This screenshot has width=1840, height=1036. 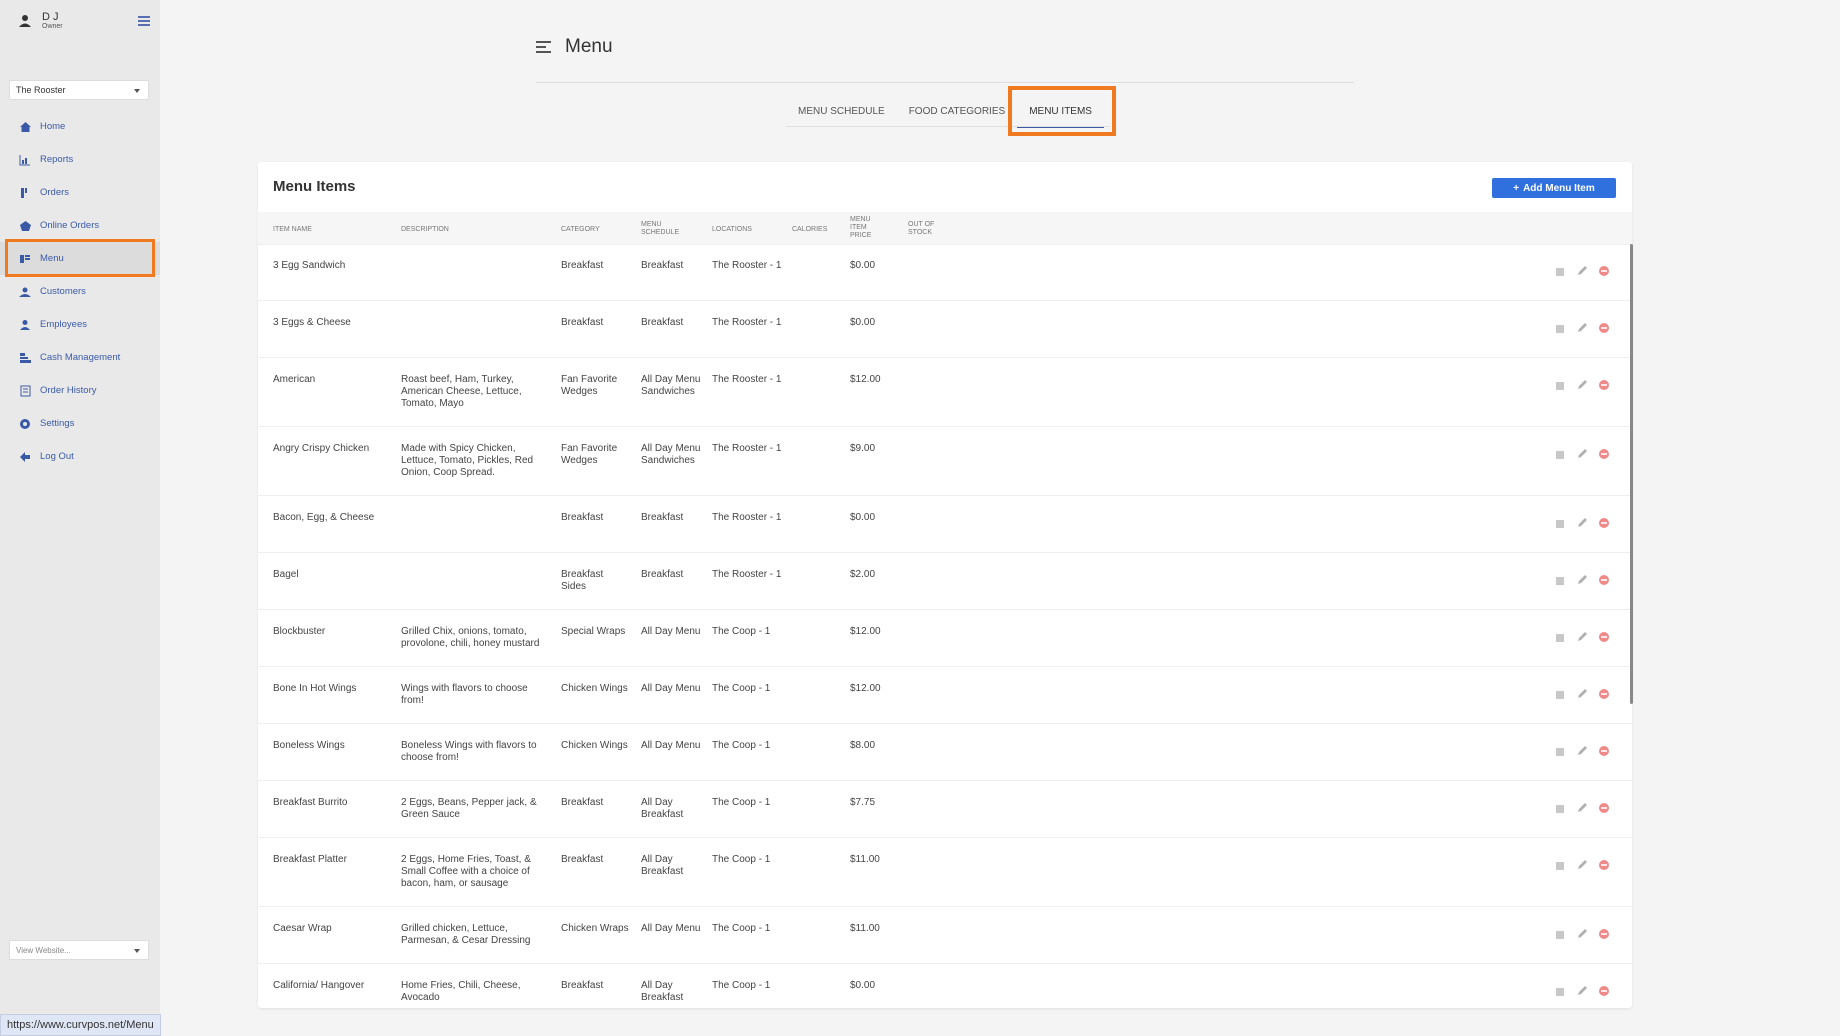 I want to click on sidebar-item-home: Home, so click(x=80, y=126).